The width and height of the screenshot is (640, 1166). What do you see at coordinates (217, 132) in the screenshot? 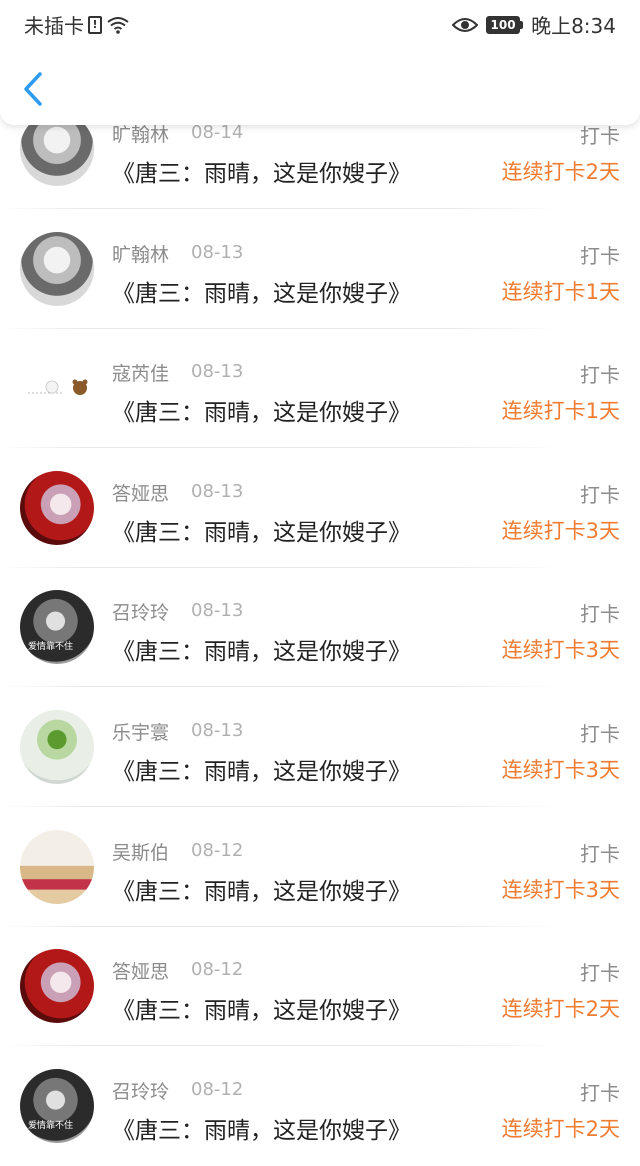
I see `record-date: 08-14` at bounding box center [217, 132].